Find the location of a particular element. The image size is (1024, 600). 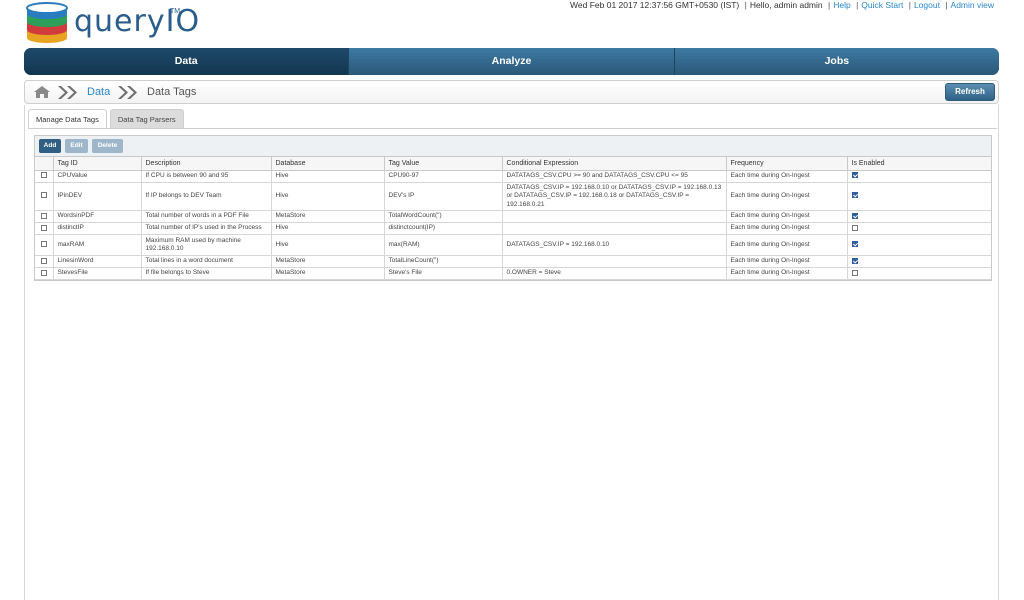

column-header-description: Description is located at coordinates (205, 164).